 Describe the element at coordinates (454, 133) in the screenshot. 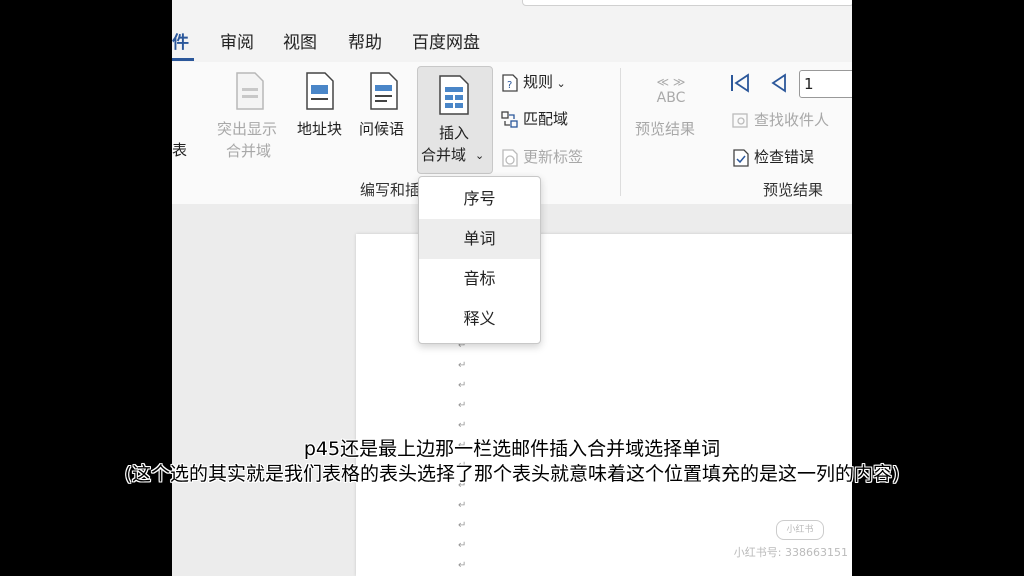

I see `insert-merge-field-label1: 插入` at that location.